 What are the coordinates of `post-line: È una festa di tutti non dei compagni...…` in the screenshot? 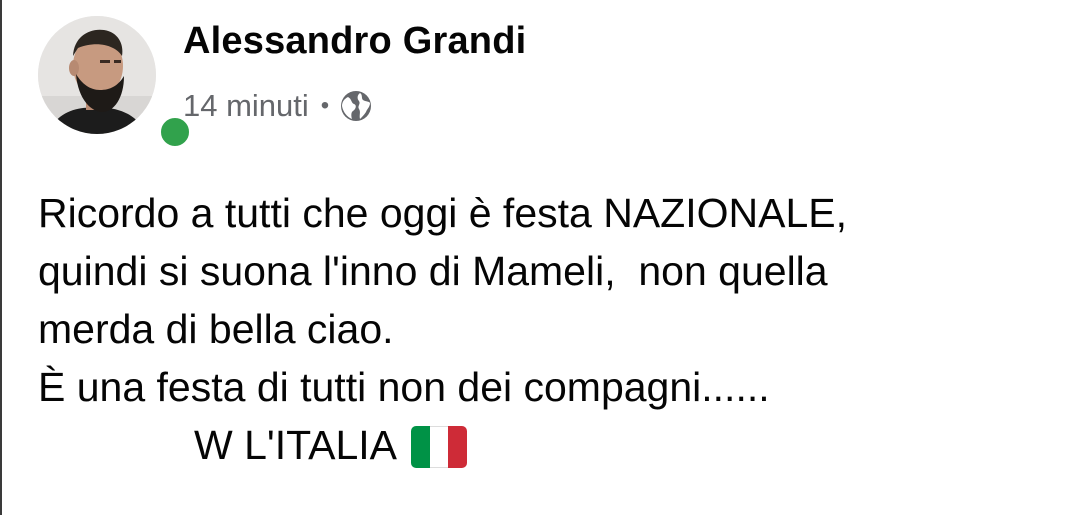 It's located at (404, 387).